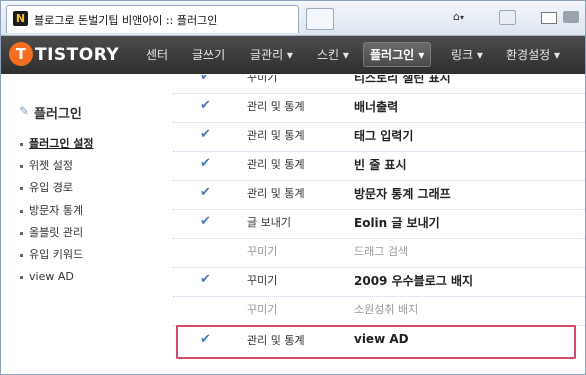 This screenshot has width=586, height=375. What do you see at coordinates (269, 222) in the screenshot?
I see `plugin-category: 글 보내기` at bounding box center [269, 222].